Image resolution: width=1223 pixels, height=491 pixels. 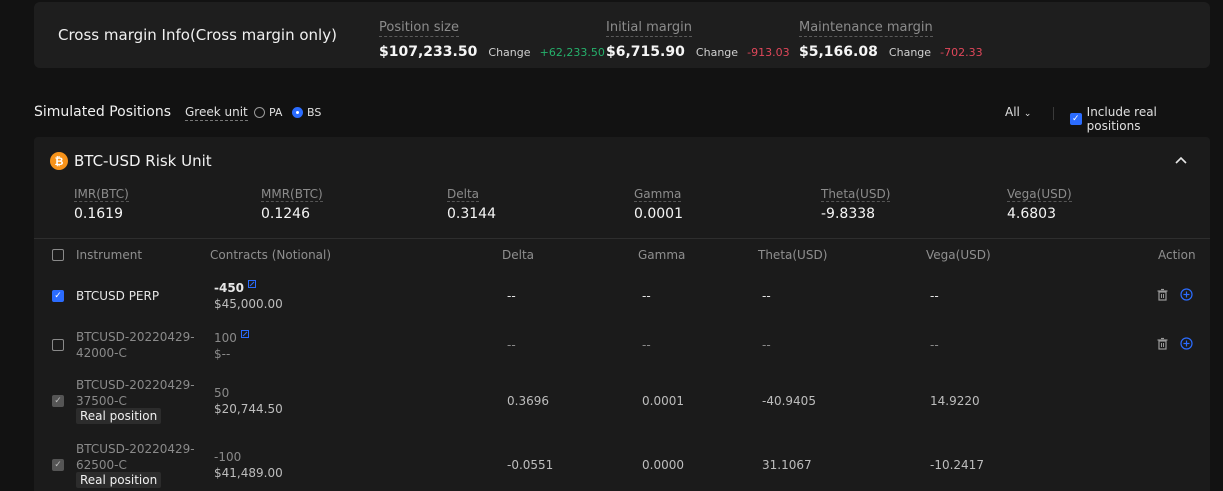 I want to click on instrument-name-line2: 62500-C, so click(x=101, y=465).